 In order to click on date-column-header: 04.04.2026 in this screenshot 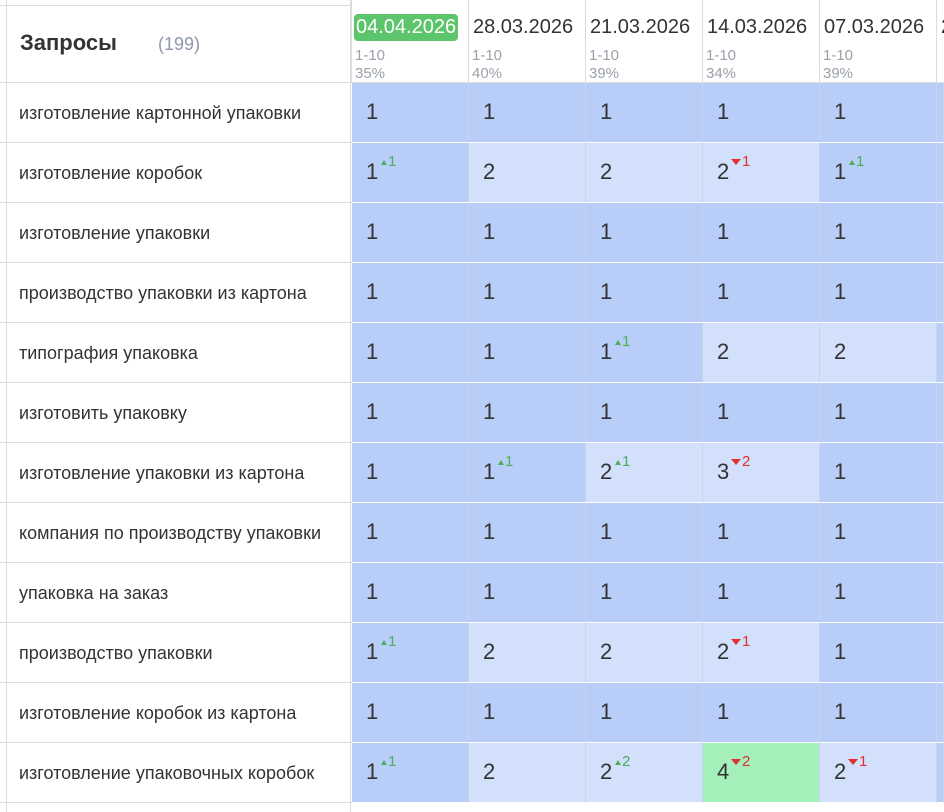, I will do `click(406, 27)`.